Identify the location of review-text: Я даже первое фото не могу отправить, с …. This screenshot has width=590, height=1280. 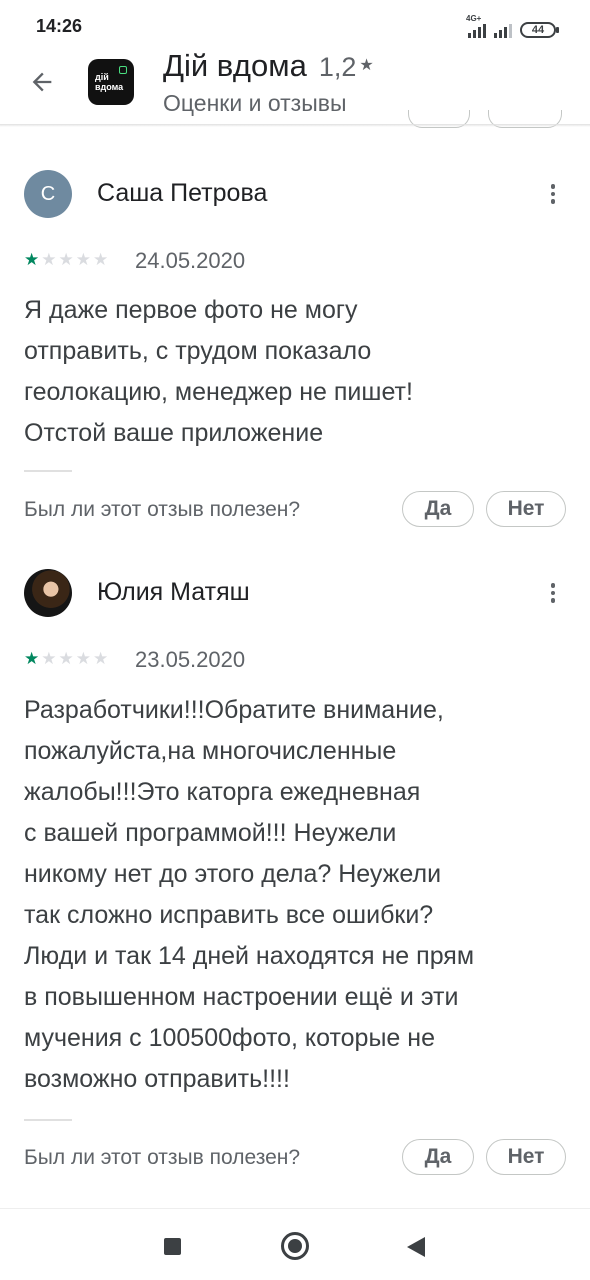
(298, 372).